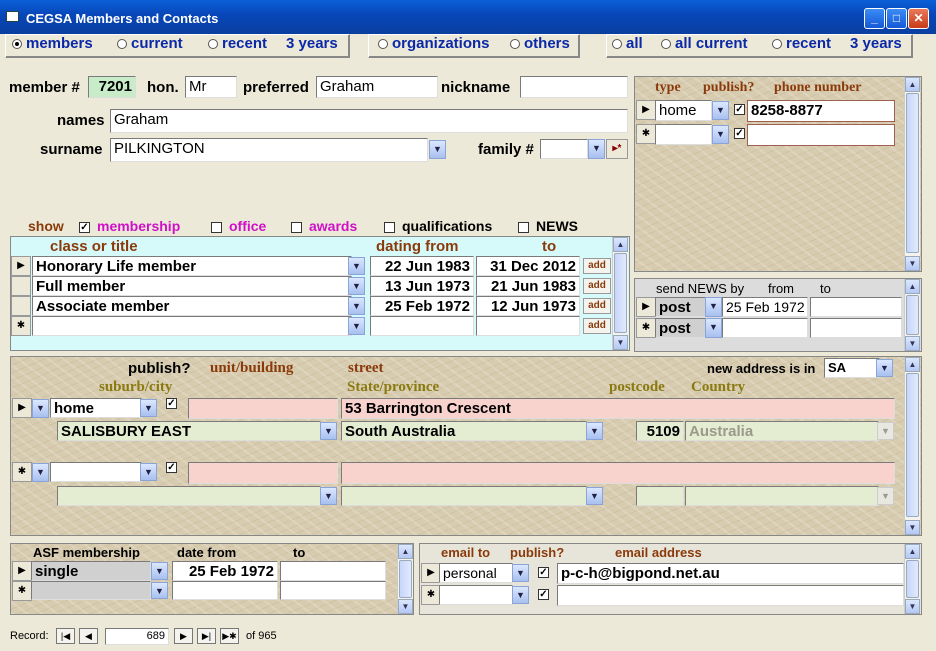 The width and height of the screenshot is (936, 651). Describe the element at coordinates (22, 408) in the screenshot. I see `address-record-selector: ▶` at that location.